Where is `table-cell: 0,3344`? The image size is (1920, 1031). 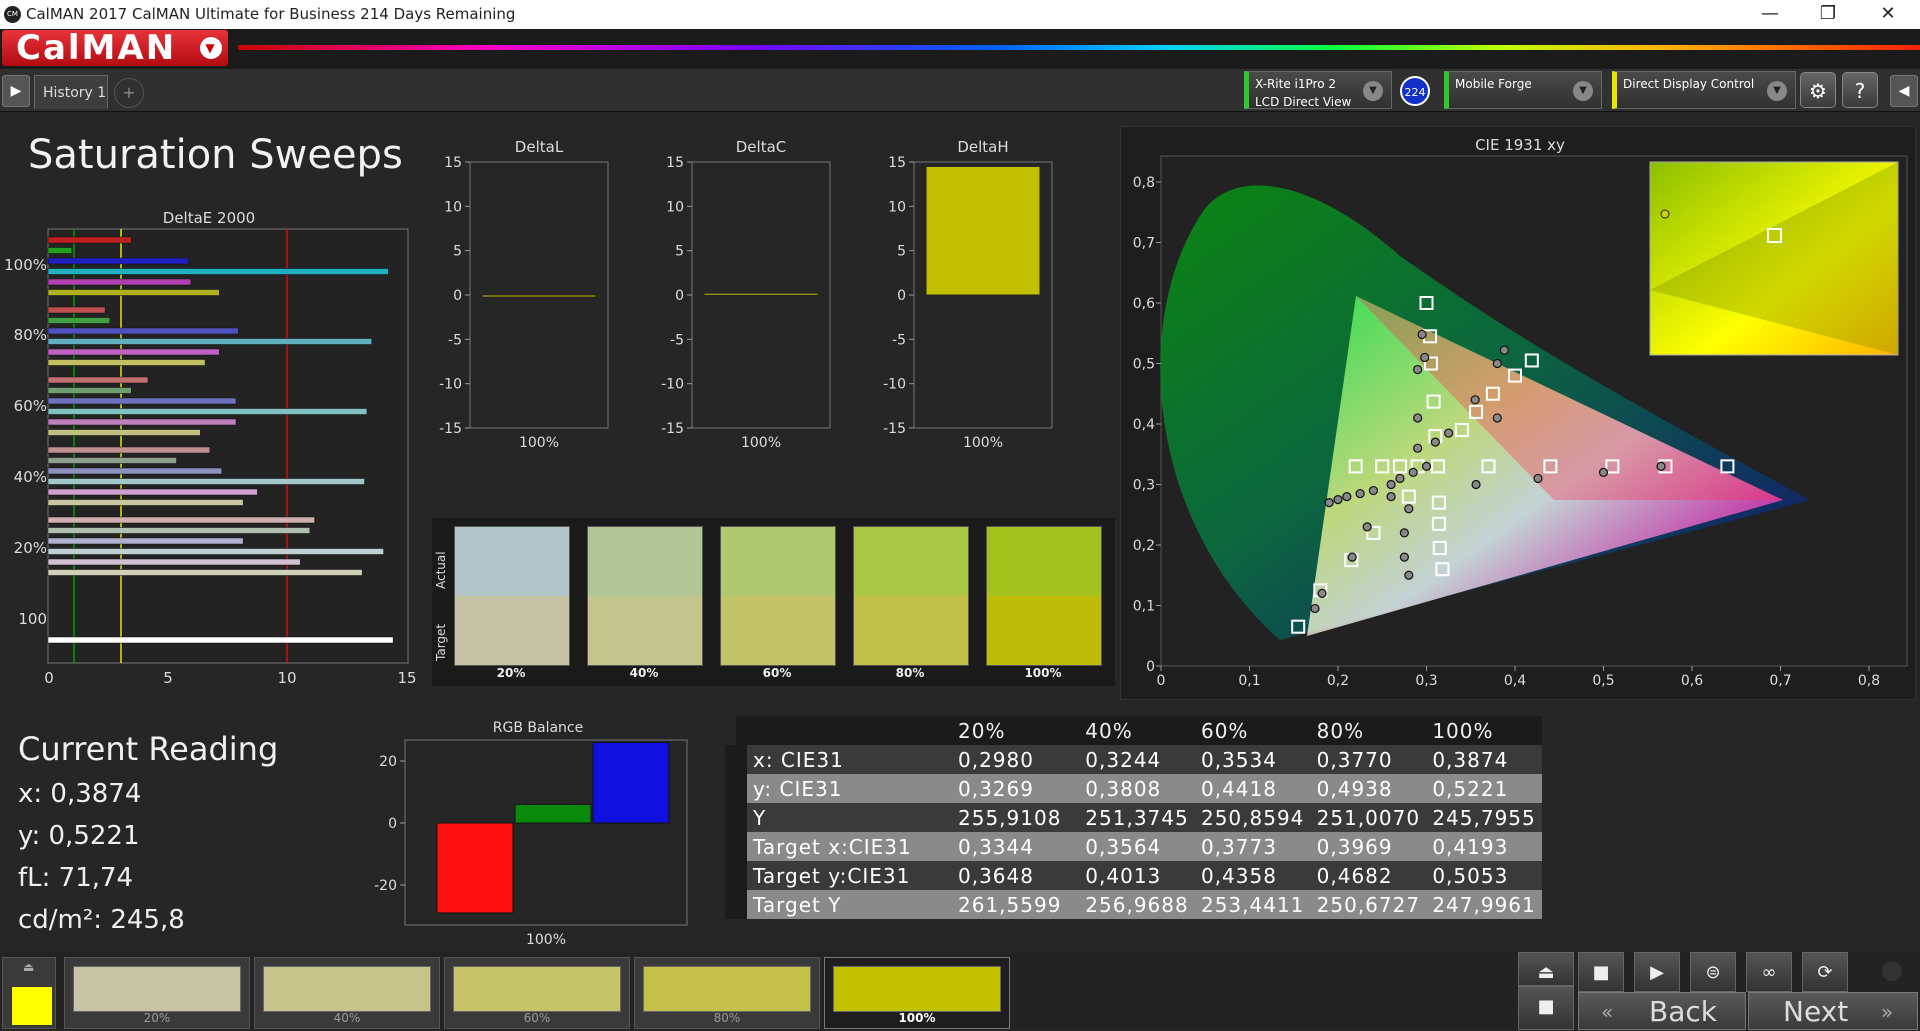
table-cell: 0,3344 is located at coordinates (1016, 846).